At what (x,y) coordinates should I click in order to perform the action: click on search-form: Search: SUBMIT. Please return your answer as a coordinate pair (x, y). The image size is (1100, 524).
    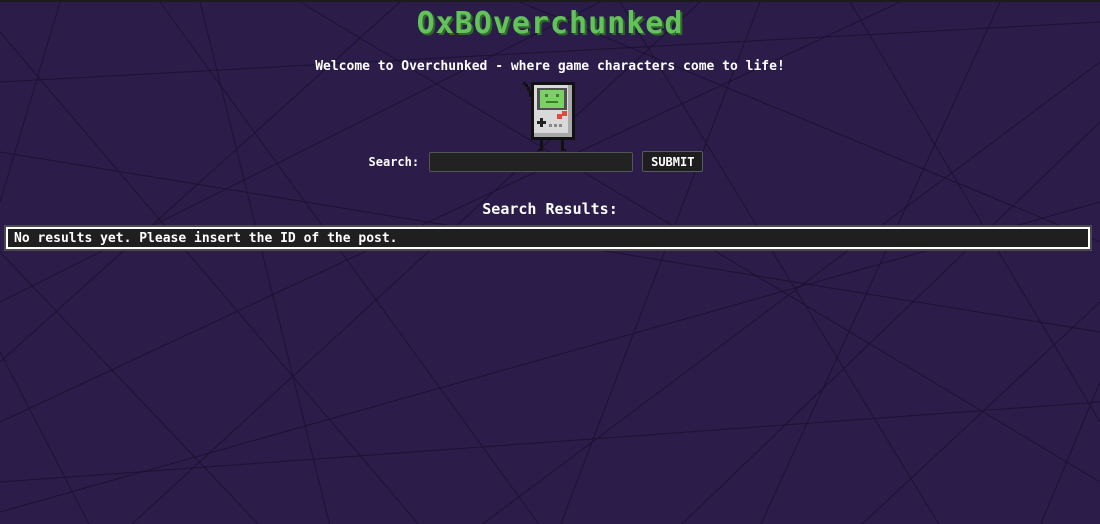
    Looking at the image, I should click on (550, 161).